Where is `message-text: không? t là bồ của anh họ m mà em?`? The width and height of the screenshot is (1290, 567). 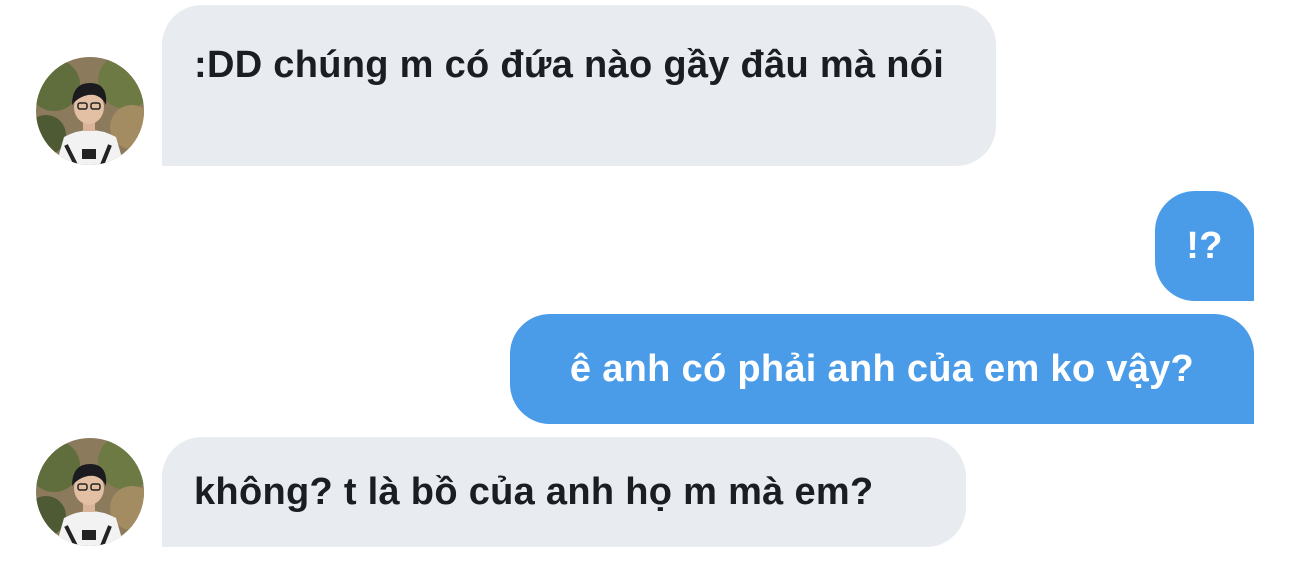
message-text: không? t là bồ của anh họ m mà em? is located at coordinates (534, 492).